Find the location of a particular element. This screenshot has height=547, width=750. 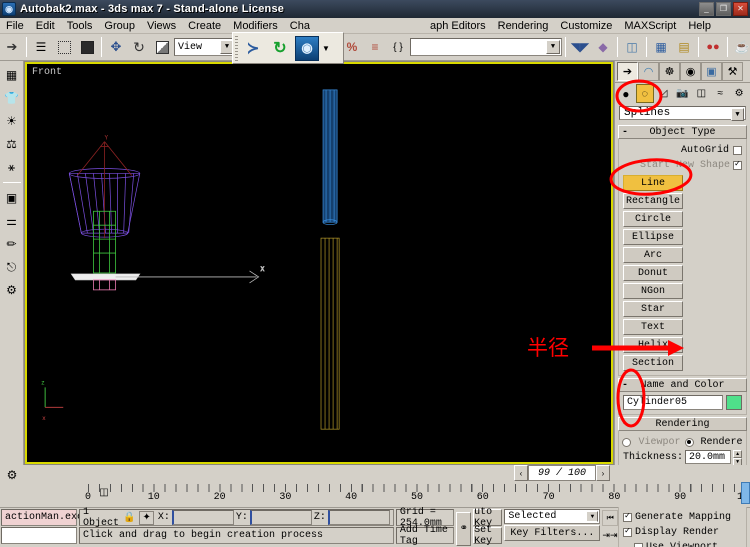

animation-mode-icon: ⚙ is located at coordinates (12, 475).